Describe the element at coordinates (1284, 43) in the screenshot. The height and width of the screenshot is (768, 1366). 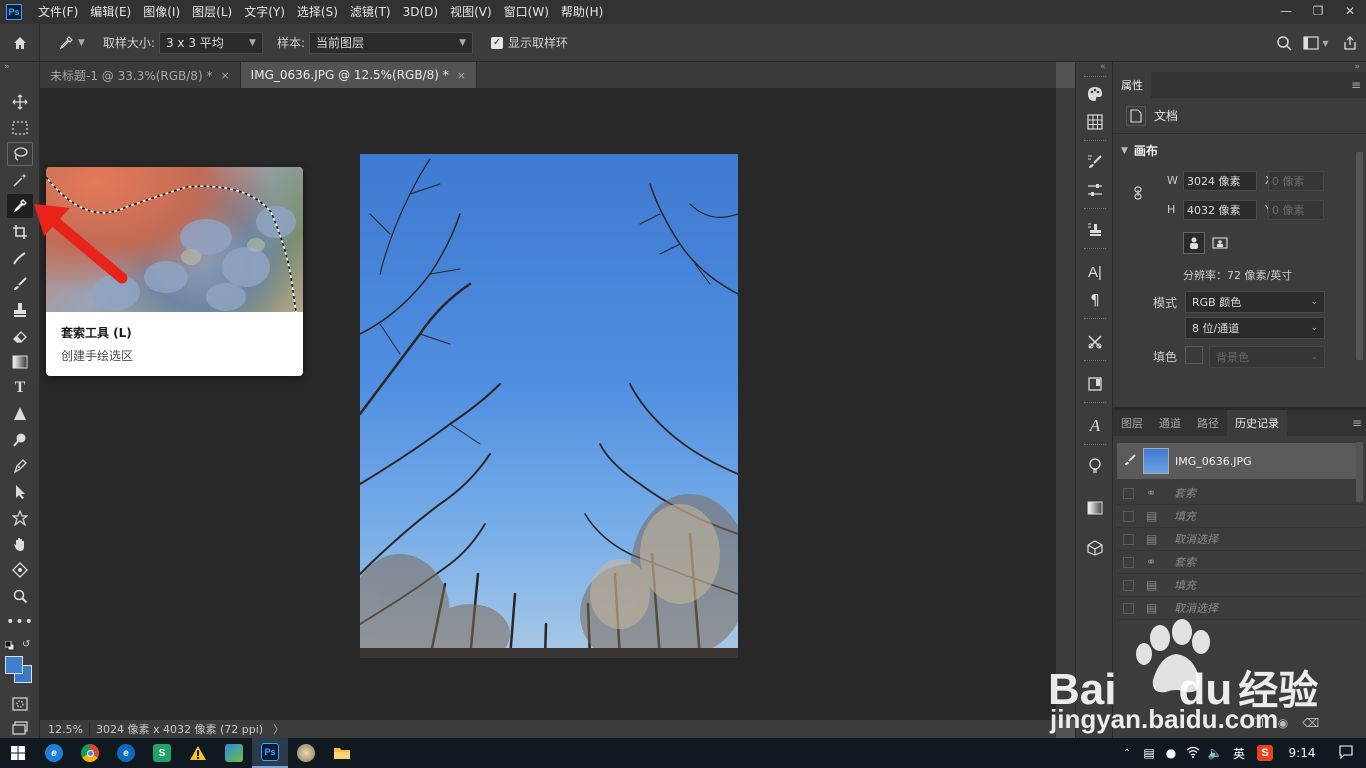
I see `search-icon` at that location.